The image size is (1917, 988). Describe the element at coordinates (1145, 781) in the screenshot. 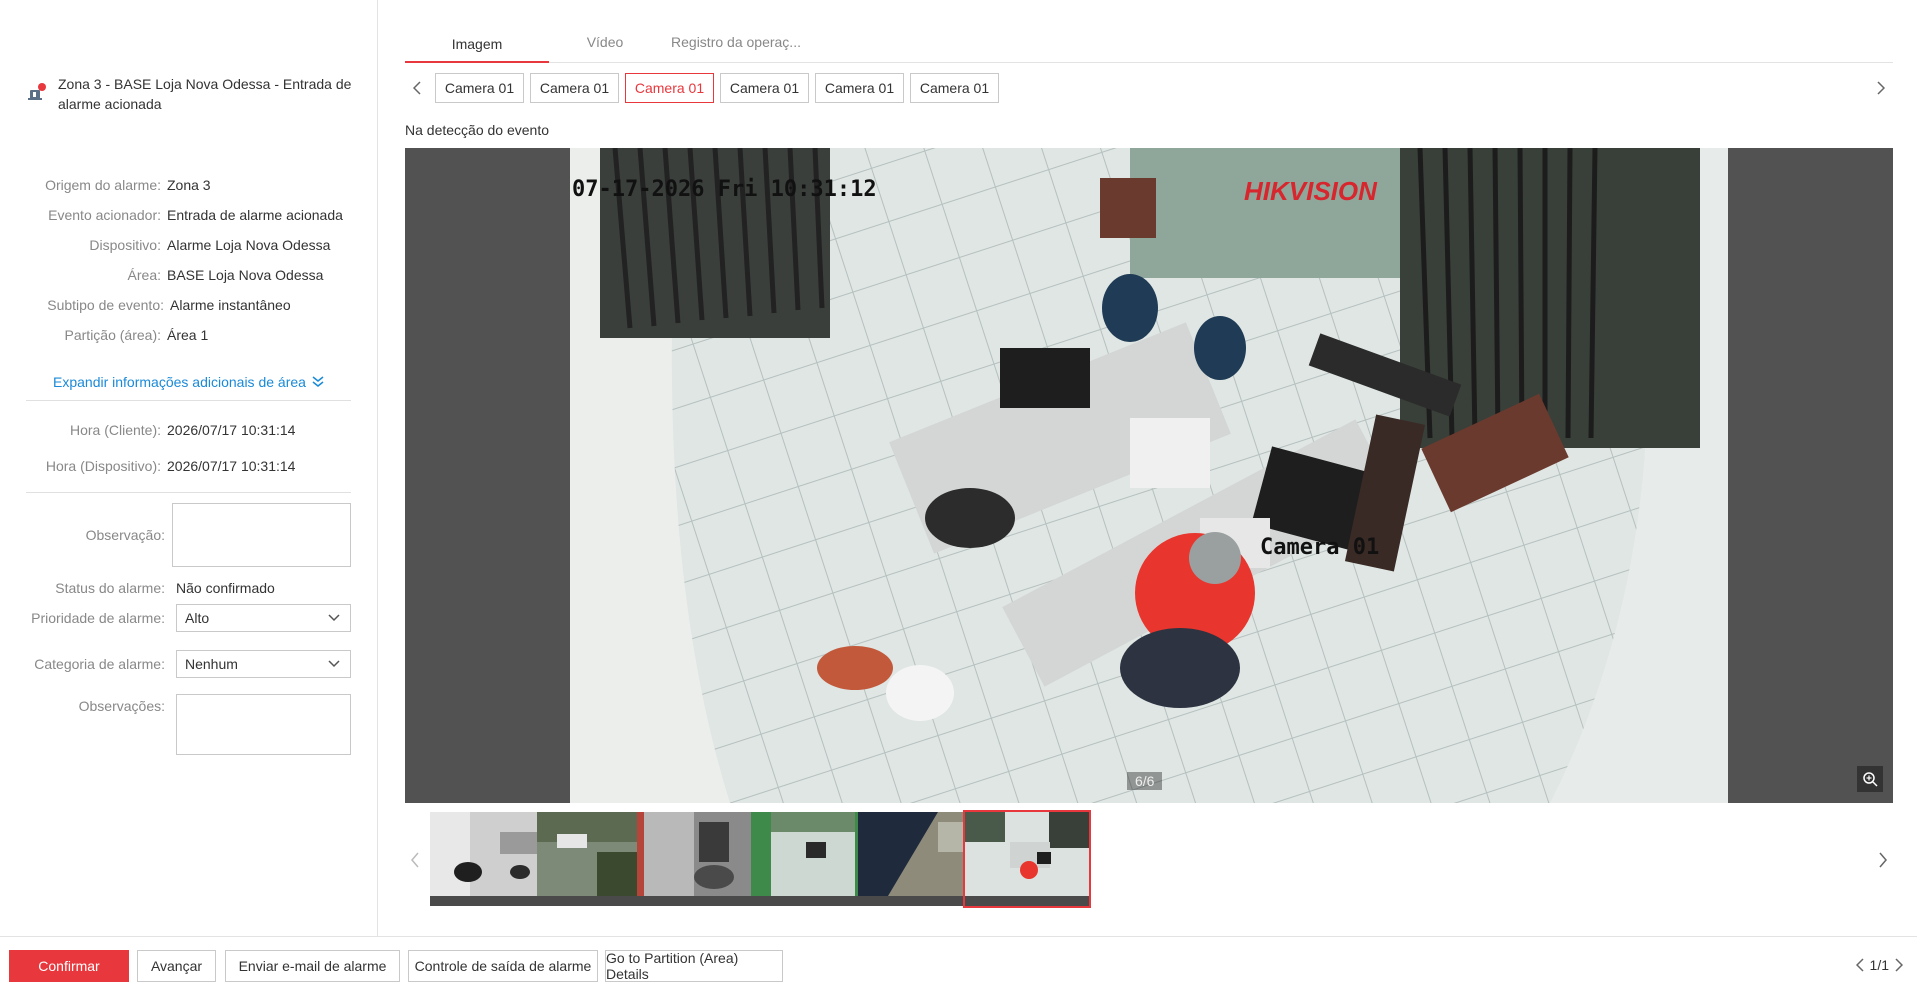

I see `image-counter: 6/6` at that location.